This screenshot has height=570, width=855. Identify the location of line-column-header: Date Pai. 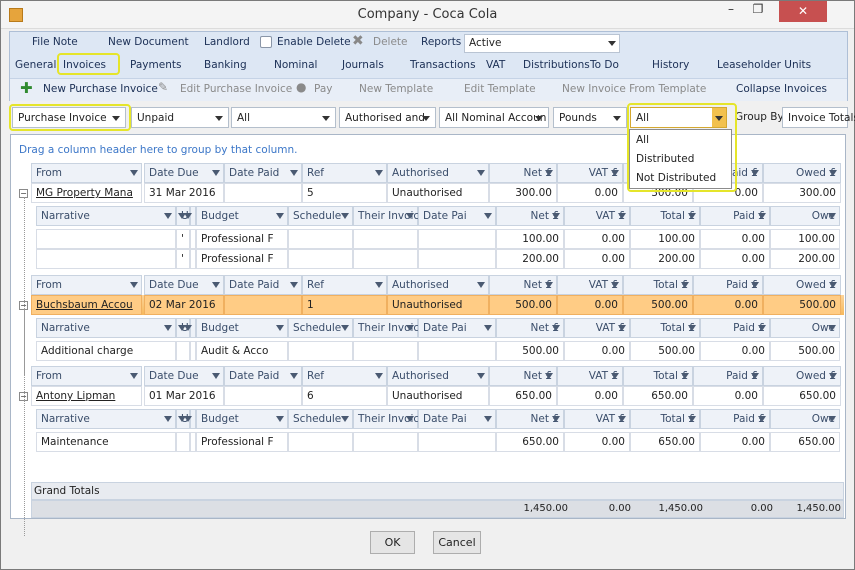
(457, 419).